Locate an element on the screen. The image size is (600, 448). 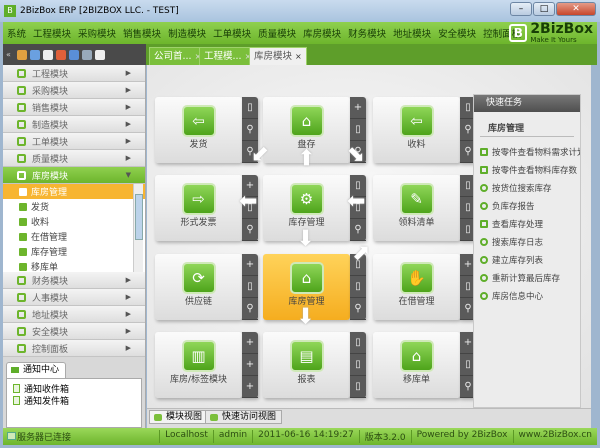
module-tile: ⇦ 发货 ▯ ⚲ ⚲ is located at coordinates (207, 130).